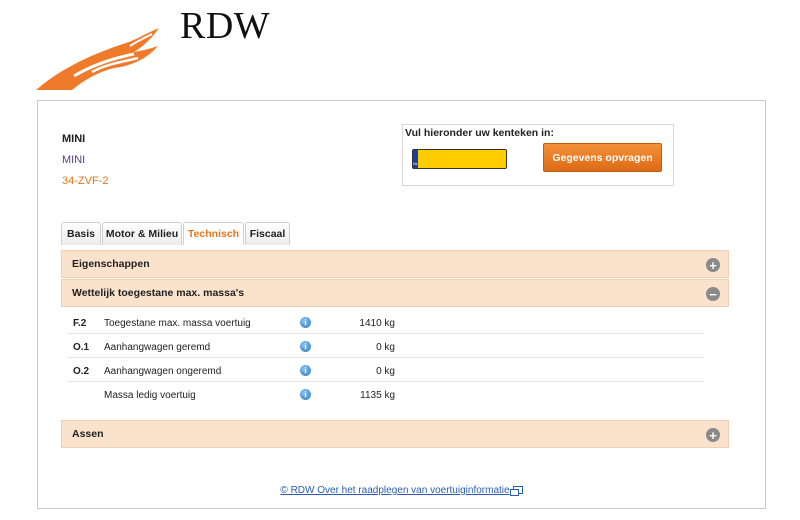  Describe the element at coordinates (213, 233) in the screenshot. I see `tab-technisch: Technisch` at that location.